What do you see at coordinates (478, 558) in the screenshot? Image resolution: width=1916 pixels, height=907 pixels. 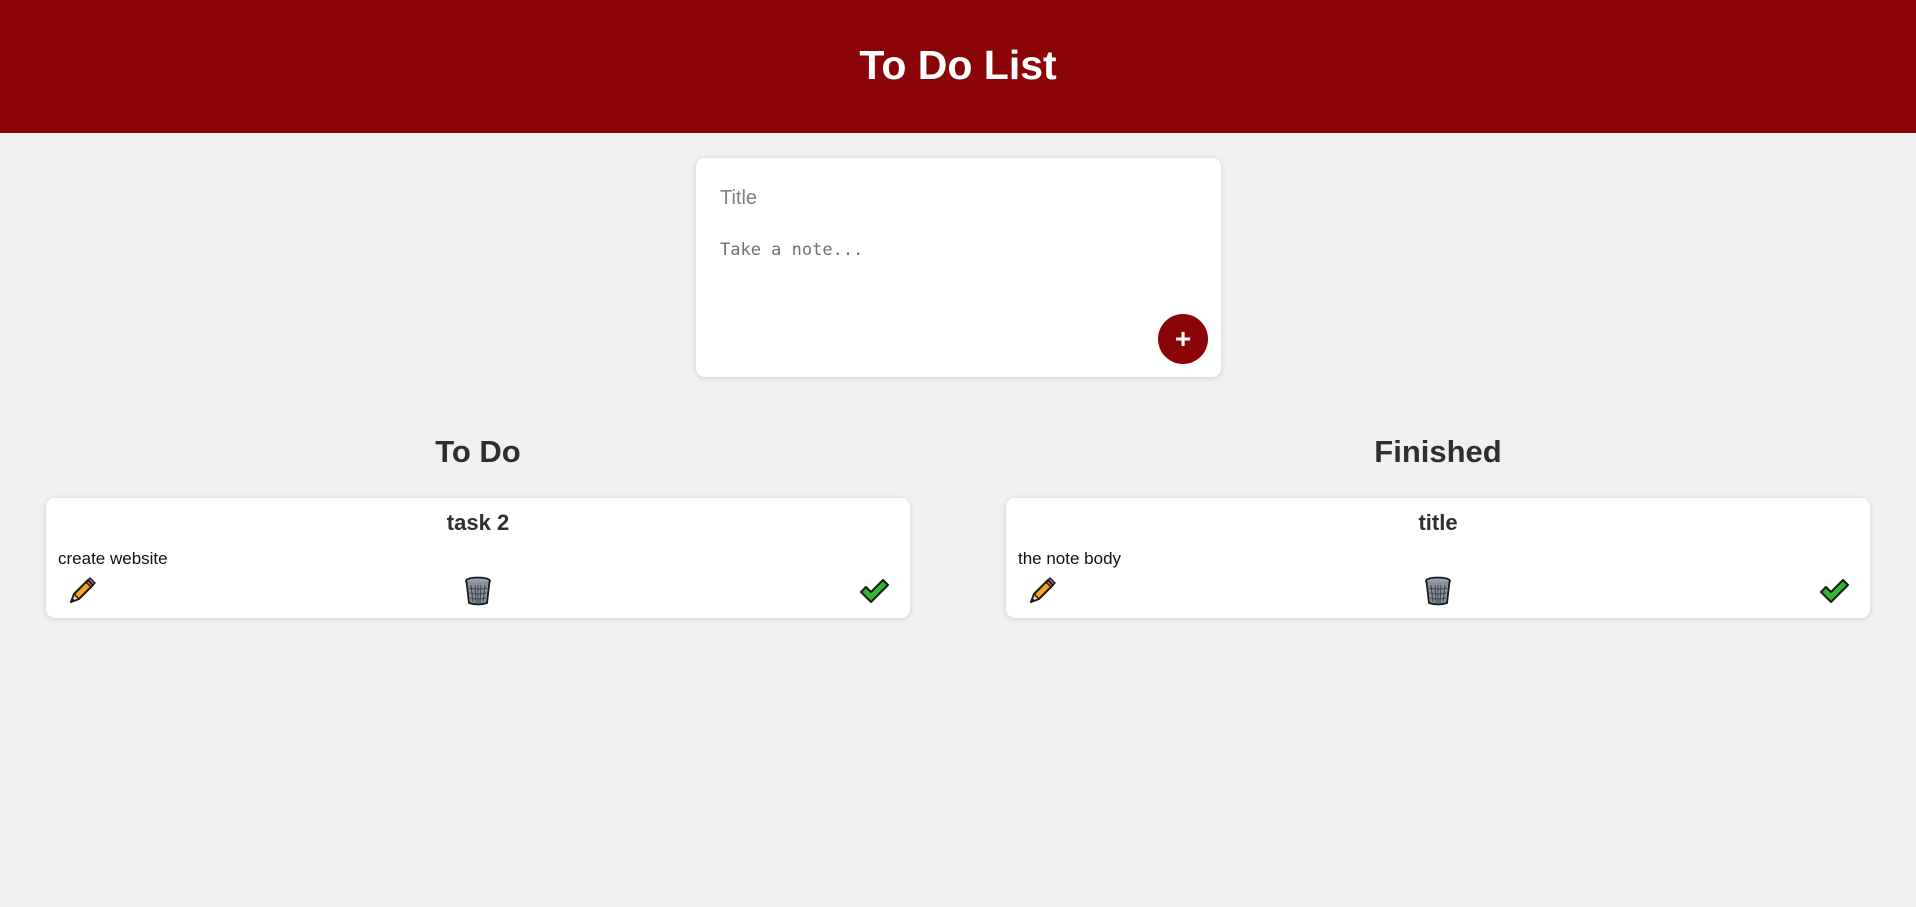 I see `todo-card: task 2 create website` at bounding box center [478, 558].